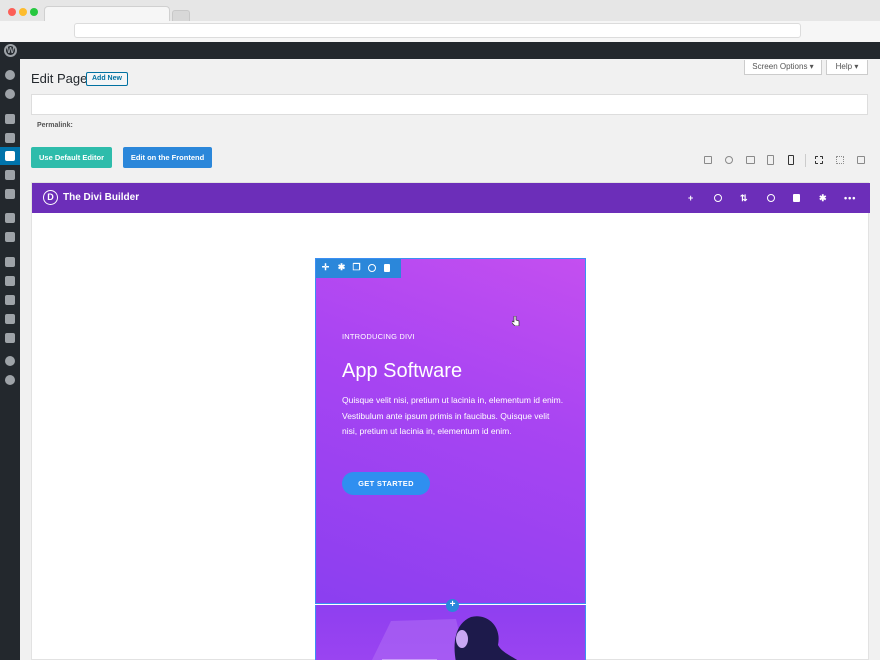  I want to click on pages-icon, so click(10, 156).